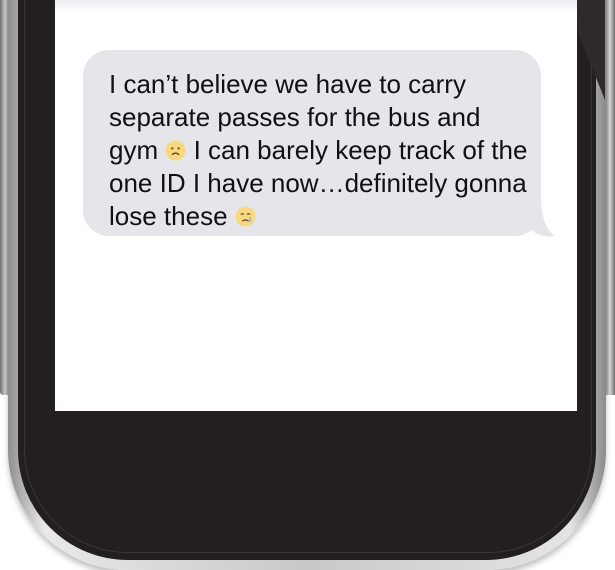 The image size is (615, 570). I want to click on crying-face-icon, so click(245, 216).